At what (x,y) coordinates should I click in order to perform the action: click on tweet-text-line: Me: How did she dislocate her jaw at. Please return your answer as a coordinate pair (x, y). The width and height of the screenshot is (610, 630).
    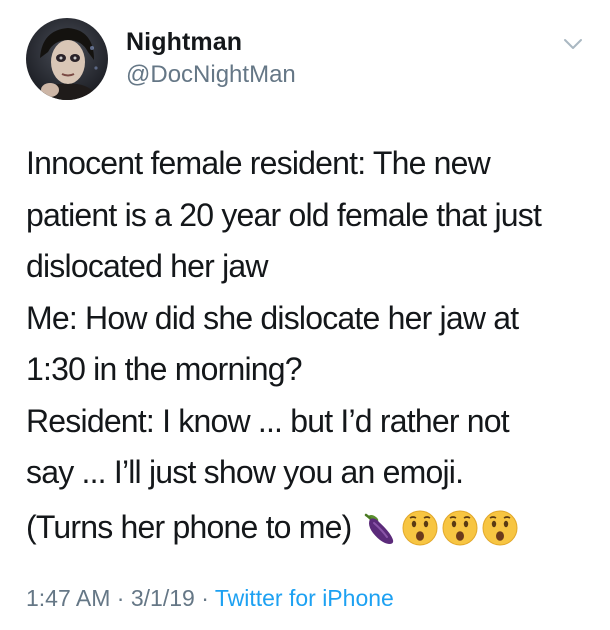
    Looking at the image, I should click on (272, 317).